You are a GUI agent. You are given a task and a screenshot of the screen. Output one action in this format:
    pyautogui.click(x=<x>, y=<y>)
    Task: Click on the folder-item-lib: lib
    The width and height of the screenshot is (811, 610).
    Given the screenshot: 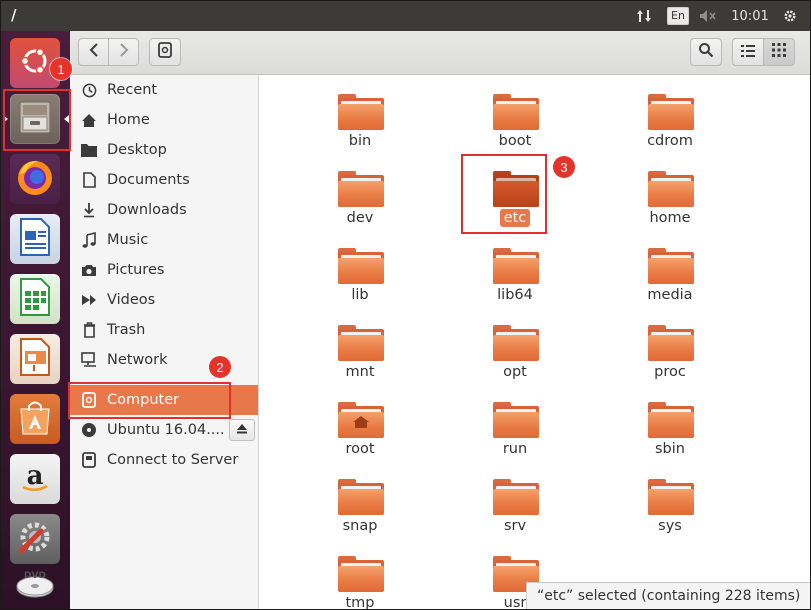 What is the action you would take?
    pyautogui.click(x=360, y=269)
    